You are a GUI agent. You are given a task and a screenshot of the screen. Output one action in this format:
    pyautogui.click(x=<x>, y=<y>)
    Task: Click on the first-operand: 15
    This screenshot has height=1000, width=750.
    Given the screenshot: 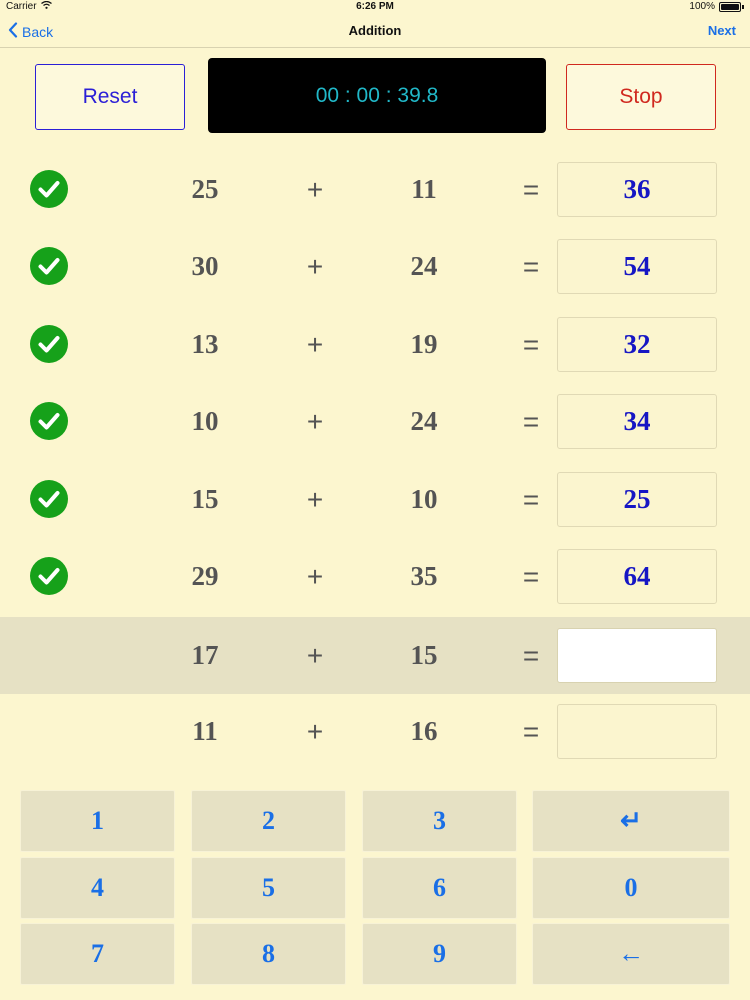 What is the action you would take?
    pyautogui.click(x=205, y=499)
    